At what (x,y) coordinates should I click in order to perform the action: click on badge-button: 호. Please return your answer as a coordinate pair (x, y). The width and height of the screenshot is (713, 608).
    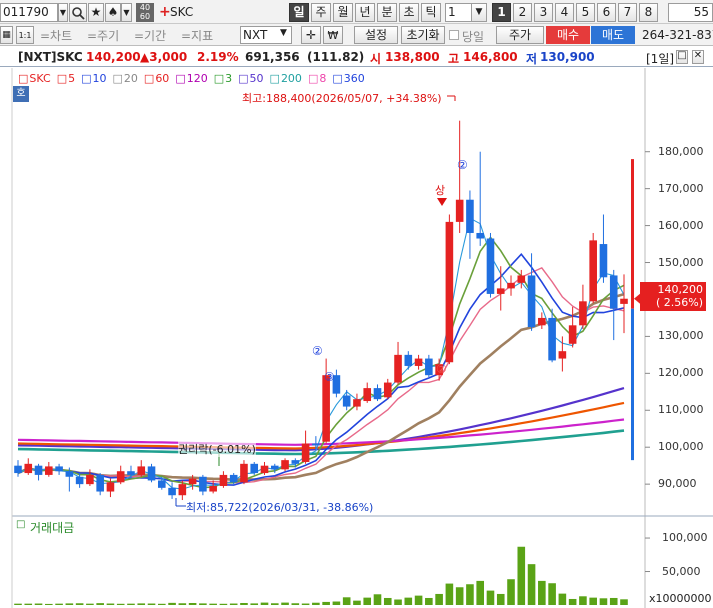
    Looking at the image, I should click on (21, 94).